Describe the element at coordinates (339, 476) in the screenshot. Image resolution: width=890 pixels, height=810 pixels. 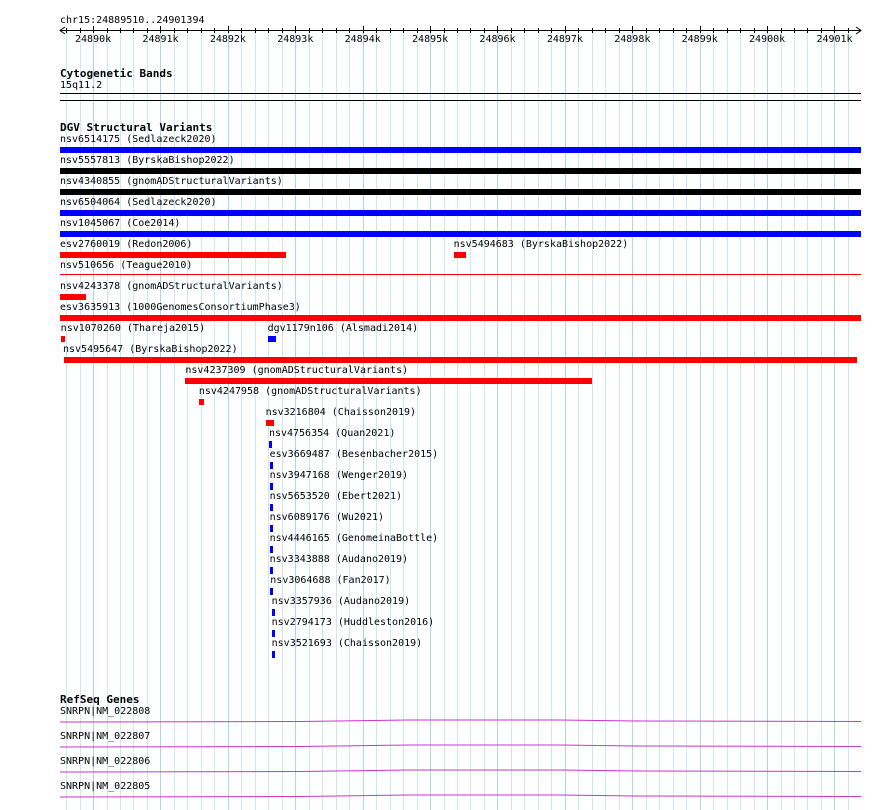
I see `variant-label: nsv3947168 (Wenger2019)` at that location.